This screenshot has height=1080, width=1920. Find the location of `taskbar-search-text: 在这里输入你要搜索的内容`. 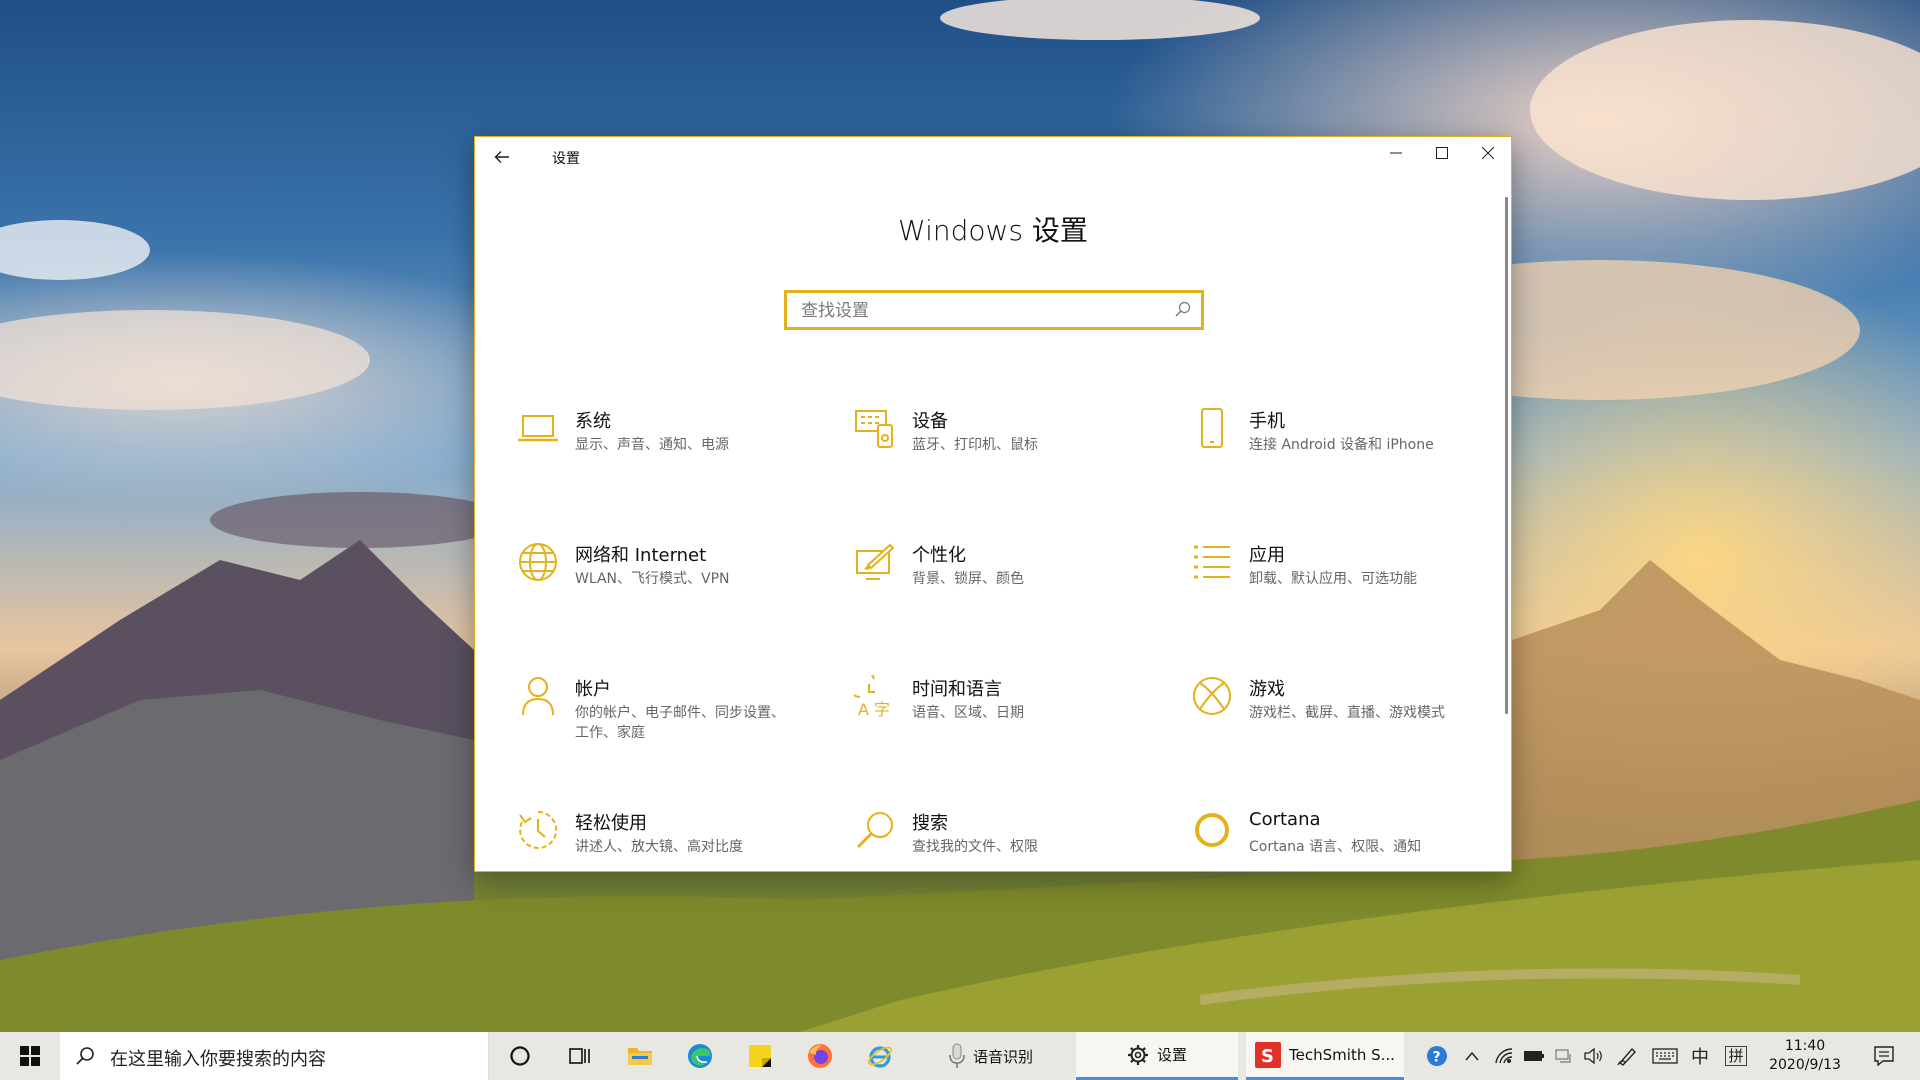

taskbar-search-text: 在这里输入你要搜索的内容 is located at coordinates (218, 1059).